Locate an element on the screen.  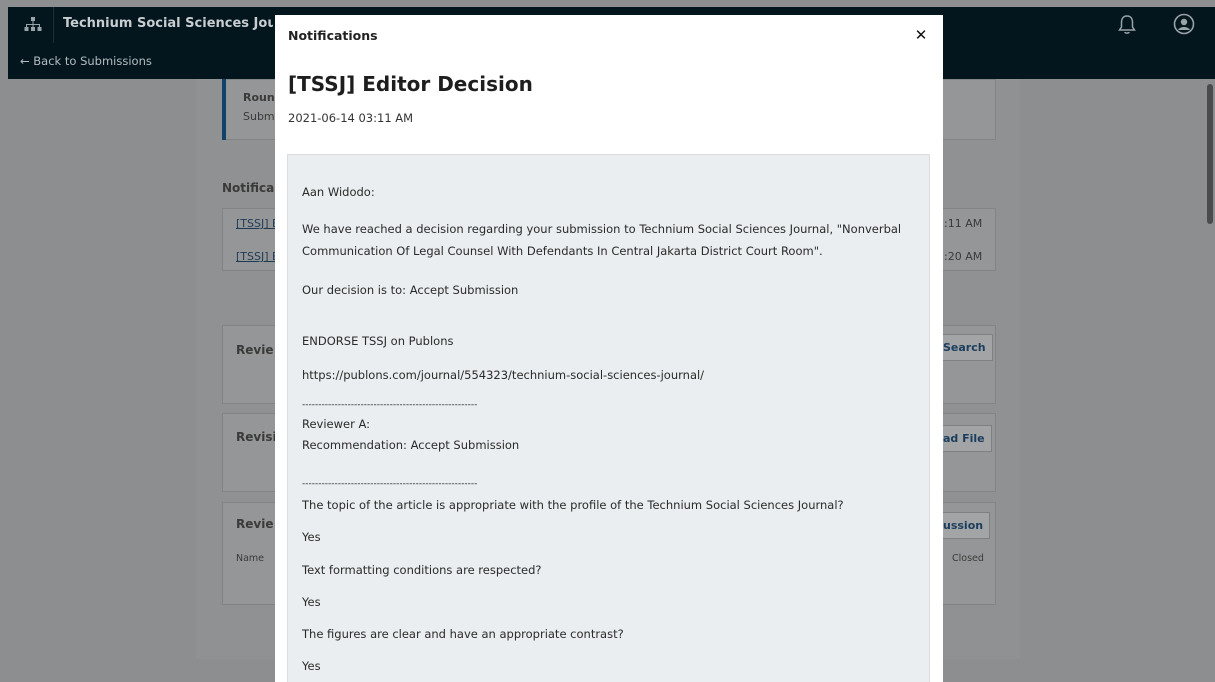
review-discussions-heading: Revie is located at coordinates (255, 524).